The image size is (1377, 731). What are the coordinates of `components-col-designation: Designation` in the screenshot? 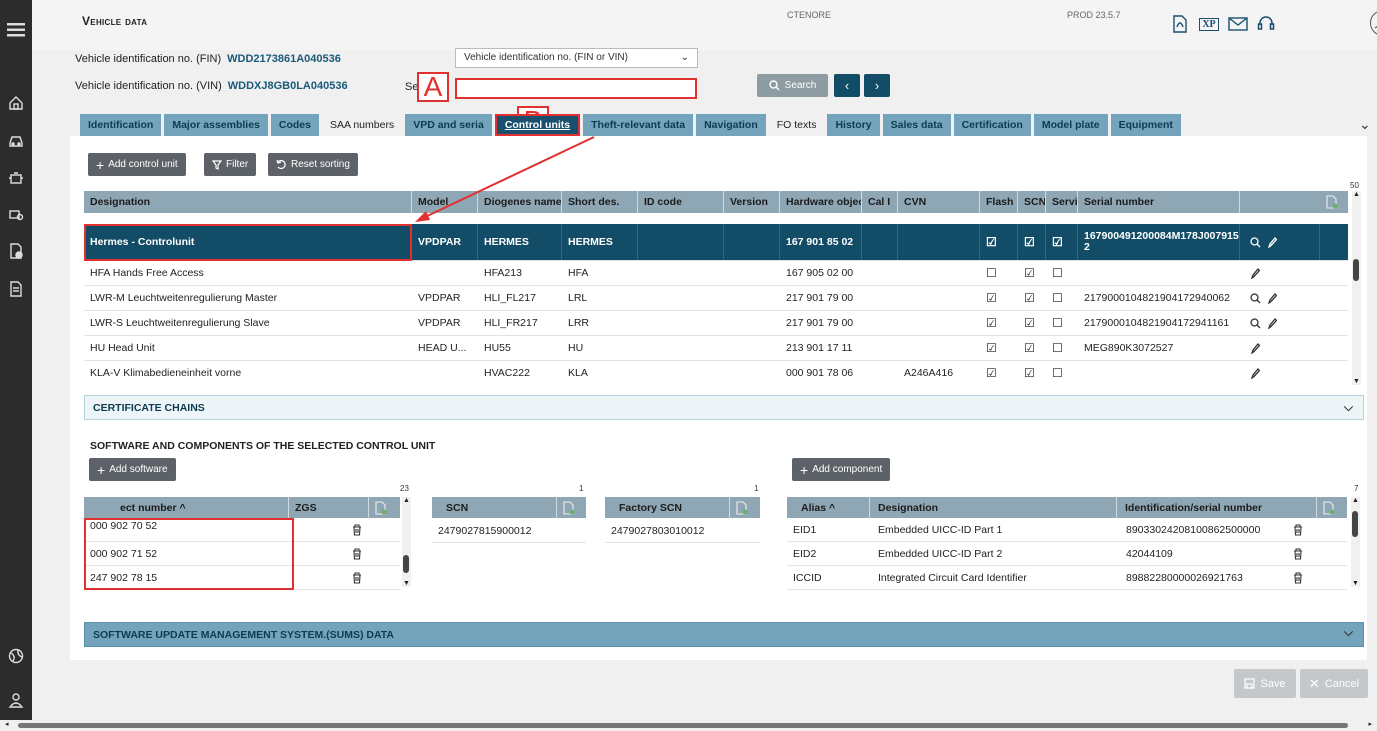 It's located at (993, 508).